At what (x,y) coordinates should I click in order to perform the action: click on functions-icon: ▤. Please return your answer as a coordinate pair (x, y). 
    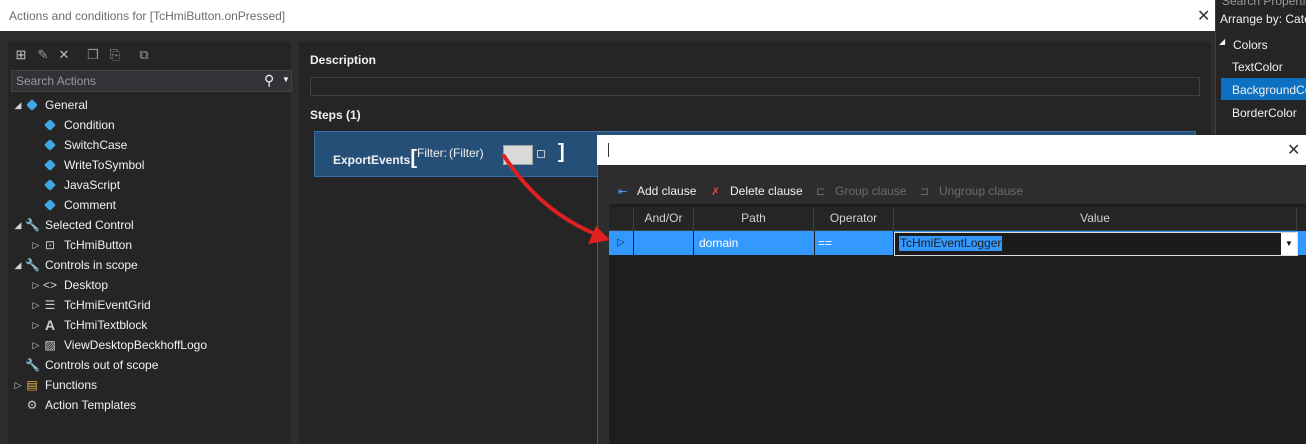
    Looking at the image, I should click on (32, 385).